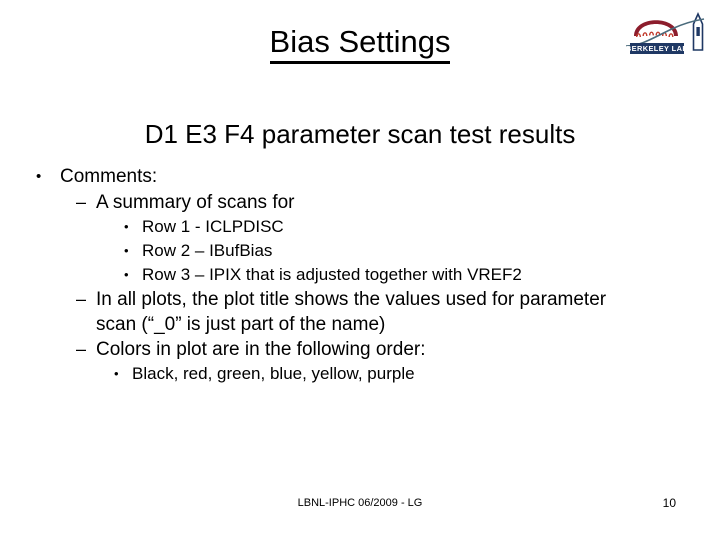 The width and height of the screenshot is (720, 540). What do you see at coordinates (350, 251) in the screenshot?
I see `bullet-row2: • Row 2 – IBufBias` at bounding box center [350, 251].